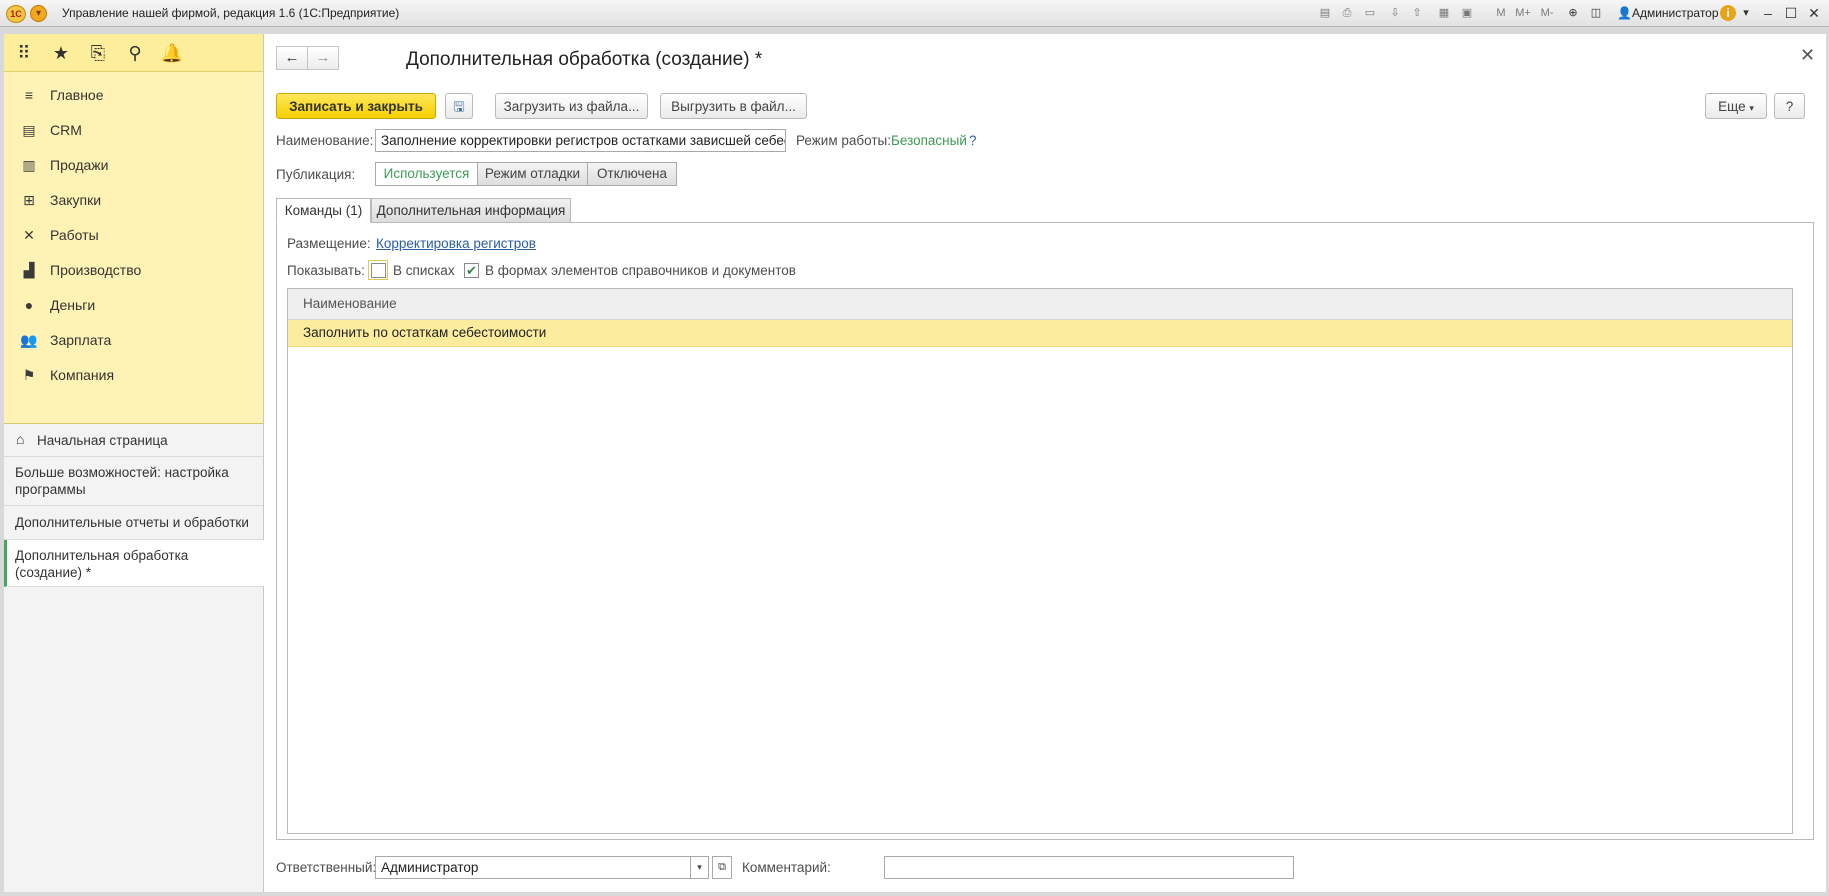 The width and height of the screenshot is (1829, 896). Describe the element at coordinates (133, 235) in the screenshot. I see `section-works: ✕ Работы` at that location.